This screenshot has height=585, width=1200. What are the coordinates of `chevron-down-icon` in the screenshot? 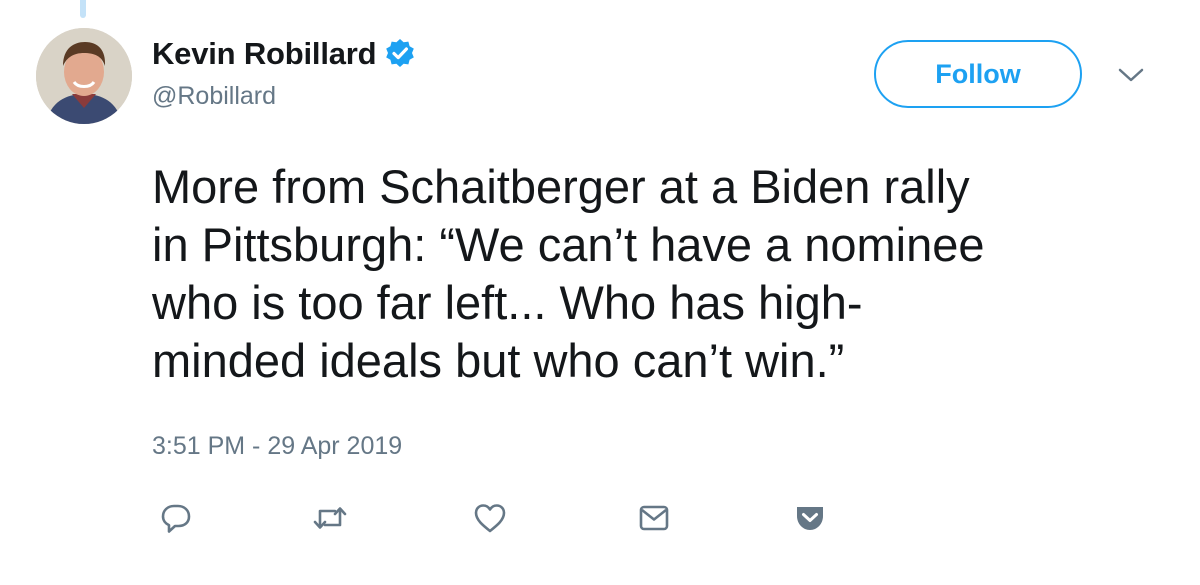 It's located at (1131, 75).